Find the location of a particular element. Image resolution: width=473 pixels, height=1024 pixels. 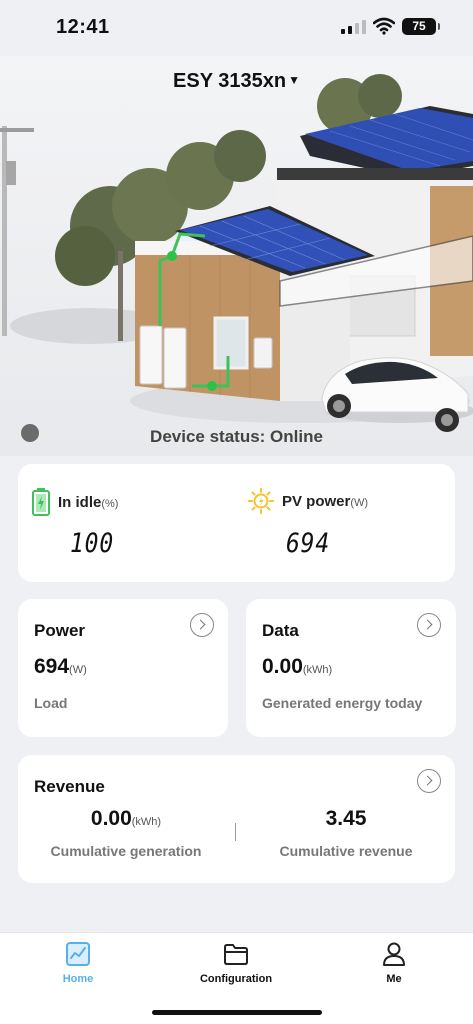

data-value-row: 0.00(kWh) is located at coordinates (297, 667).